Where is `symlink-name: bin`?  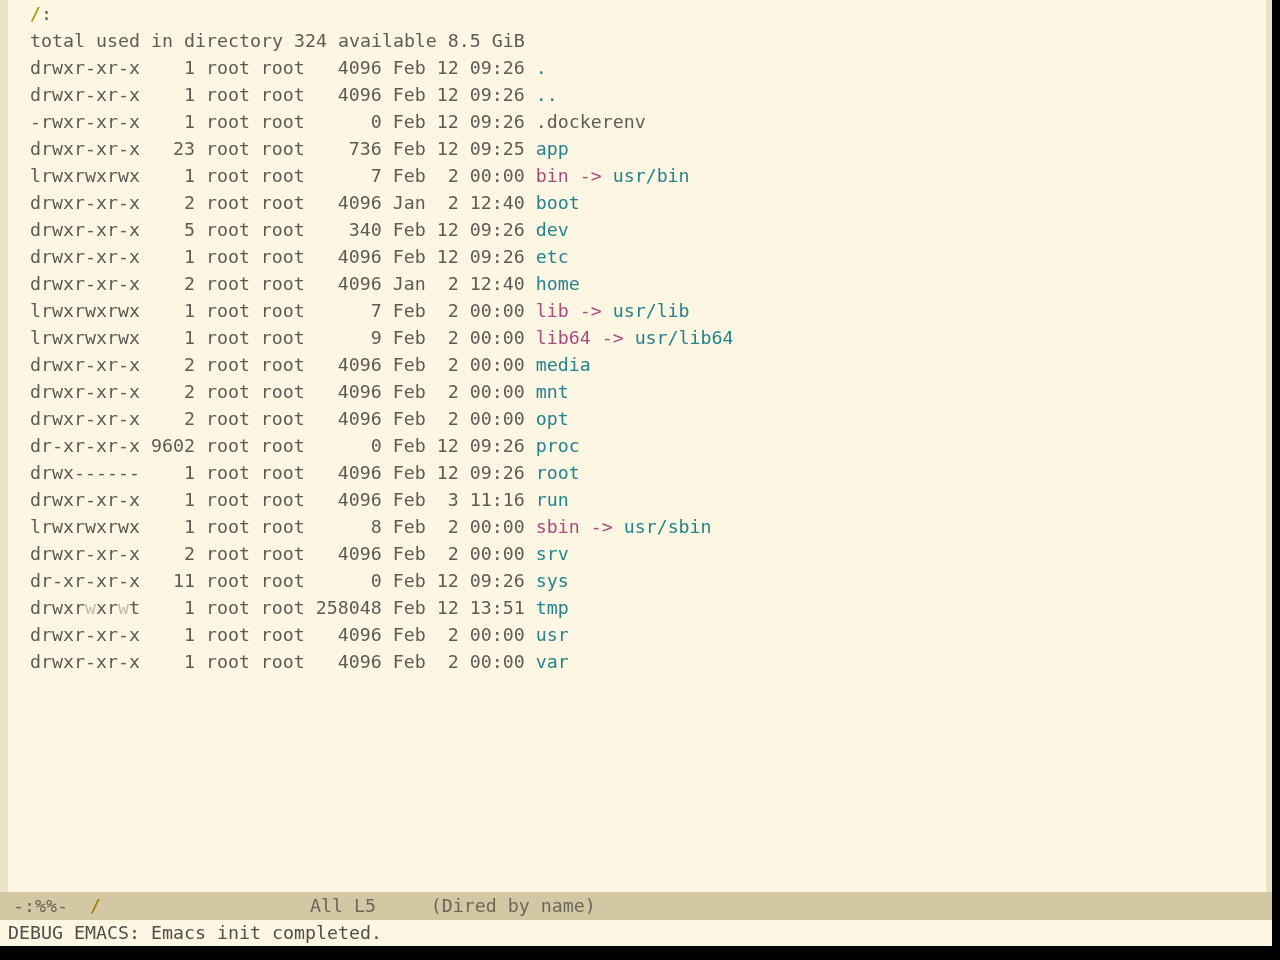 symlink-name: bin is located at coordinates (552, 176).